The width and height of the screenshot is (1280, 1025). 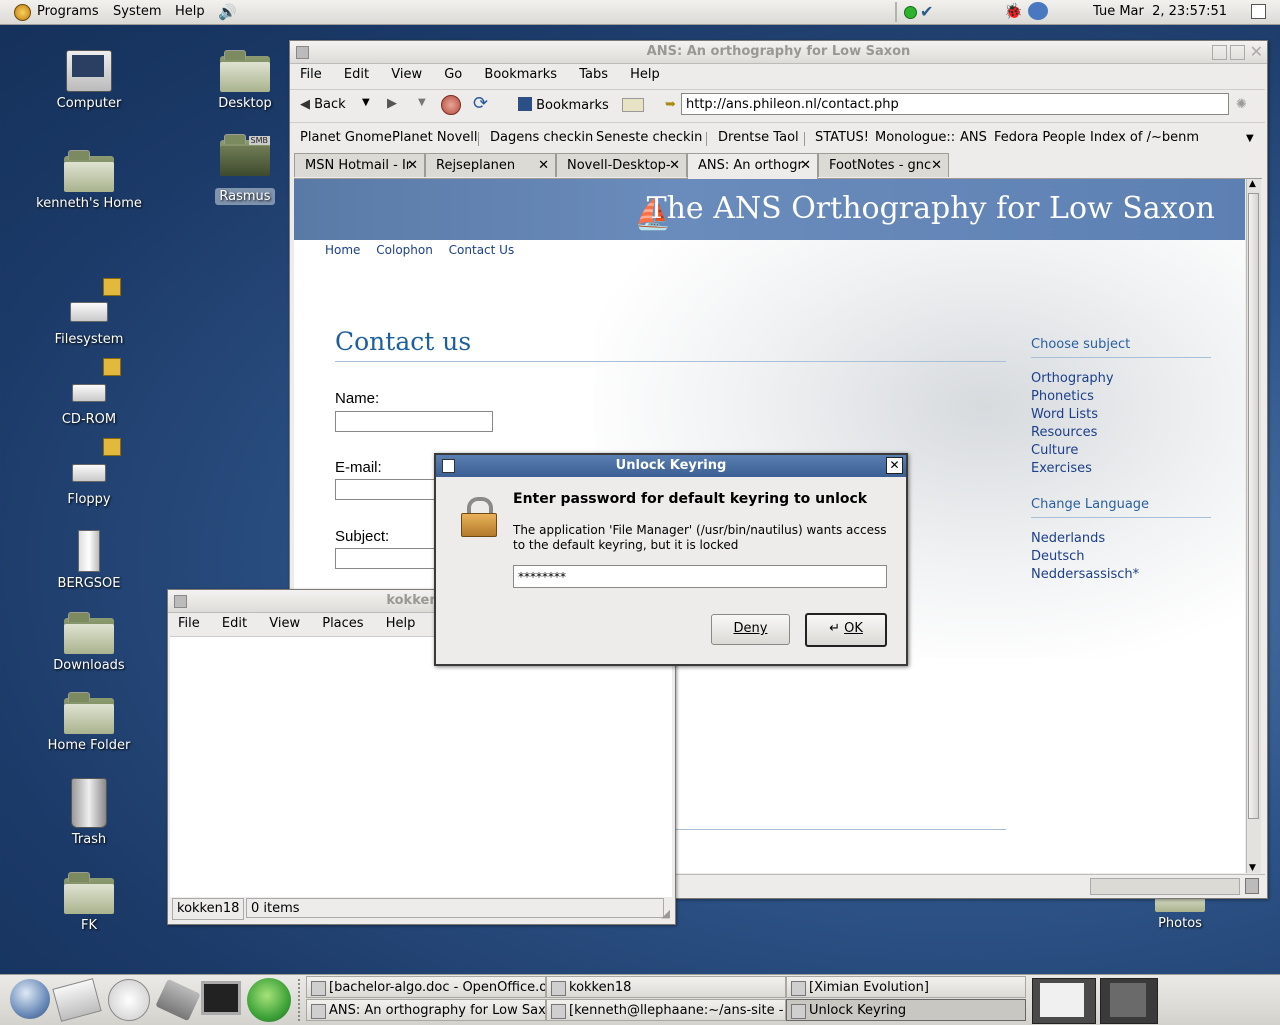 What do you see at coordinates (1144, 137) in the screenshot?
I see `bookmark-item: Index of /~benm` at bounding box center [1144, 137].